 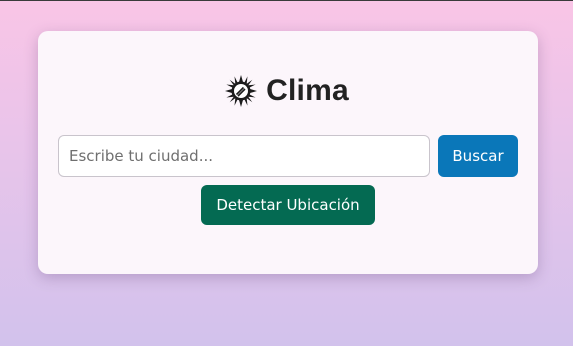 What do you see at coordinates (241, 91) in the screenshot?
I see `sun-icon` at bounding box center [241, 91].